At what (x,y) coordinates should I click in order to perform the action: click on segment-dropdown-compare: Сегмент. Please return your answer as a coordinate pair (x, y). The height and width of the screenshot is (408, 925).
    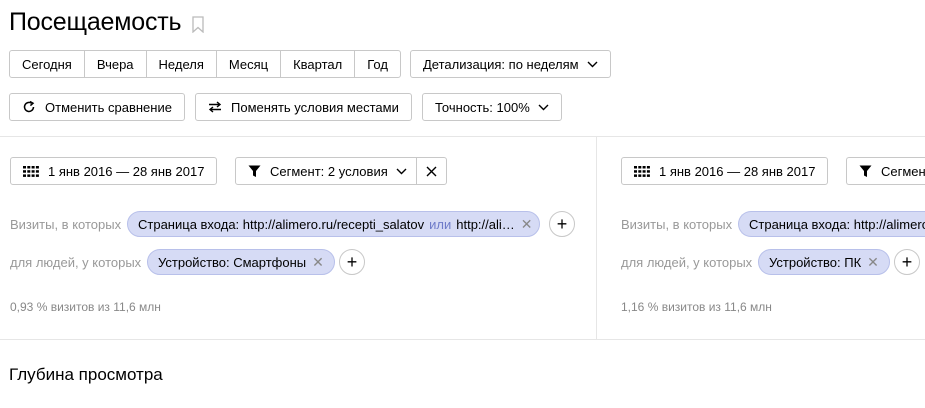
    Looking at the image, I should click on (885, 171).